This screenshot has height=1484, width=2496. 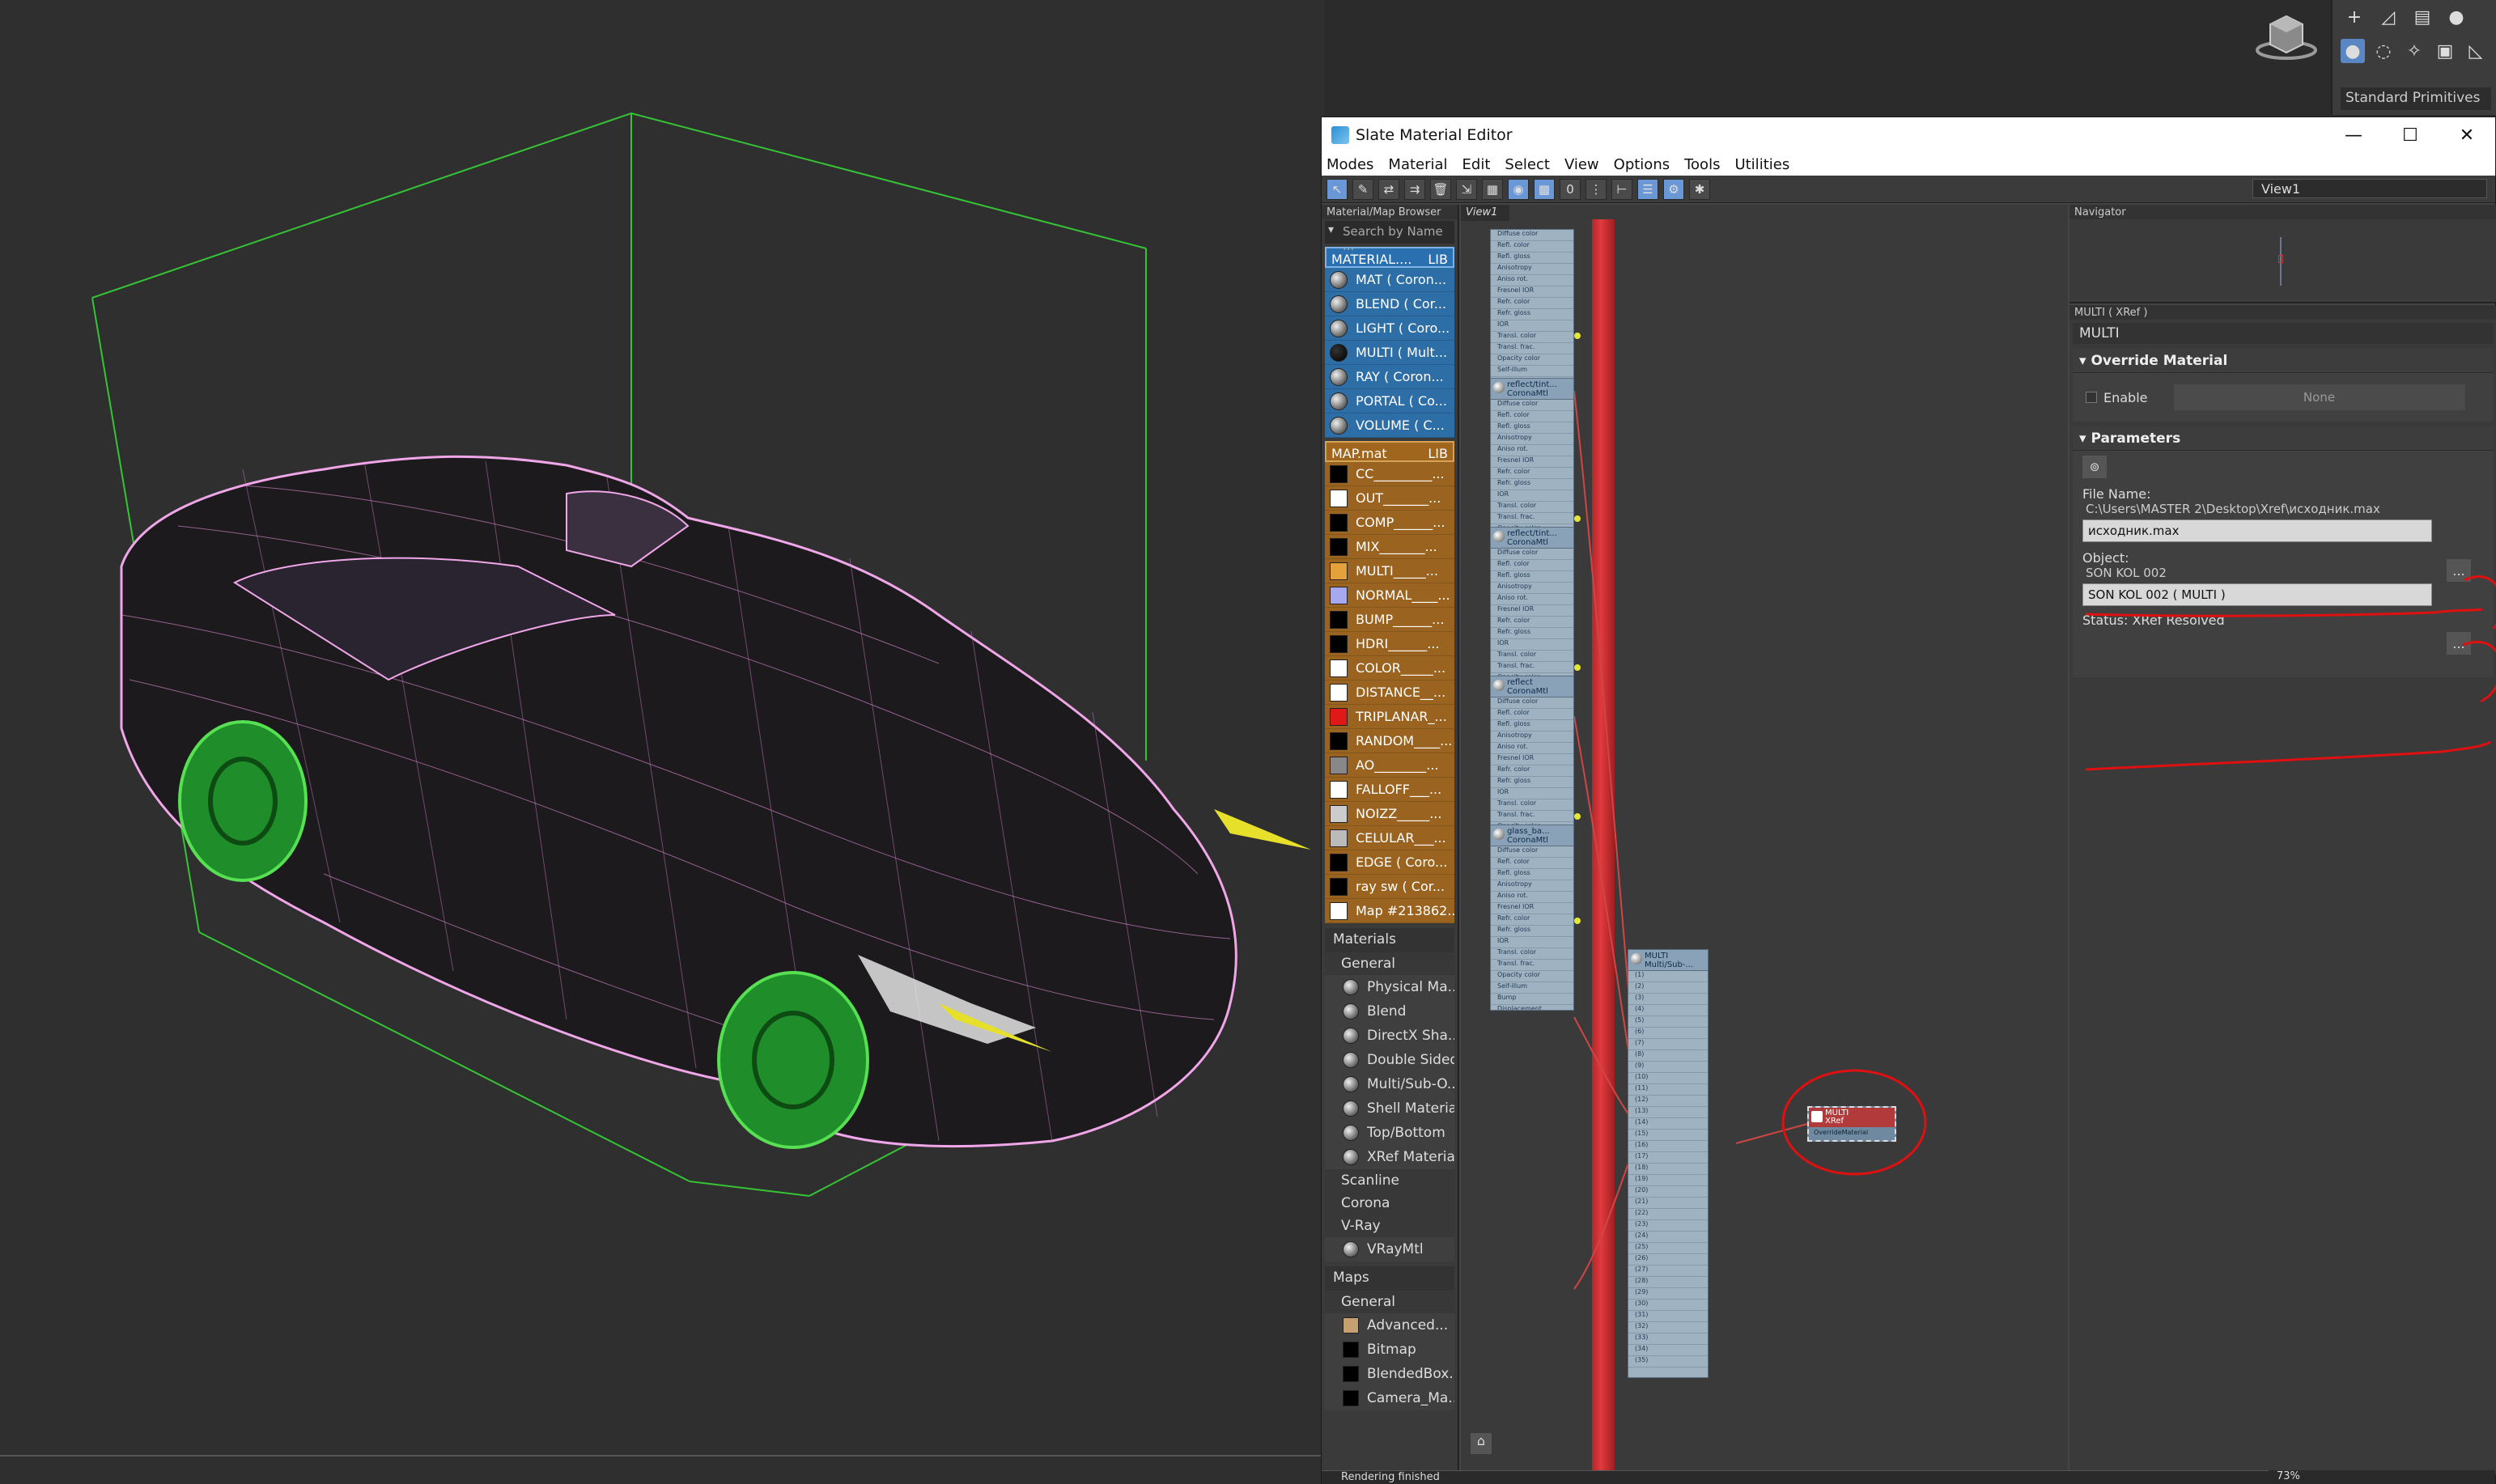 I want to click on browser-item: XRef Material, so click(x=1390, y=1157).